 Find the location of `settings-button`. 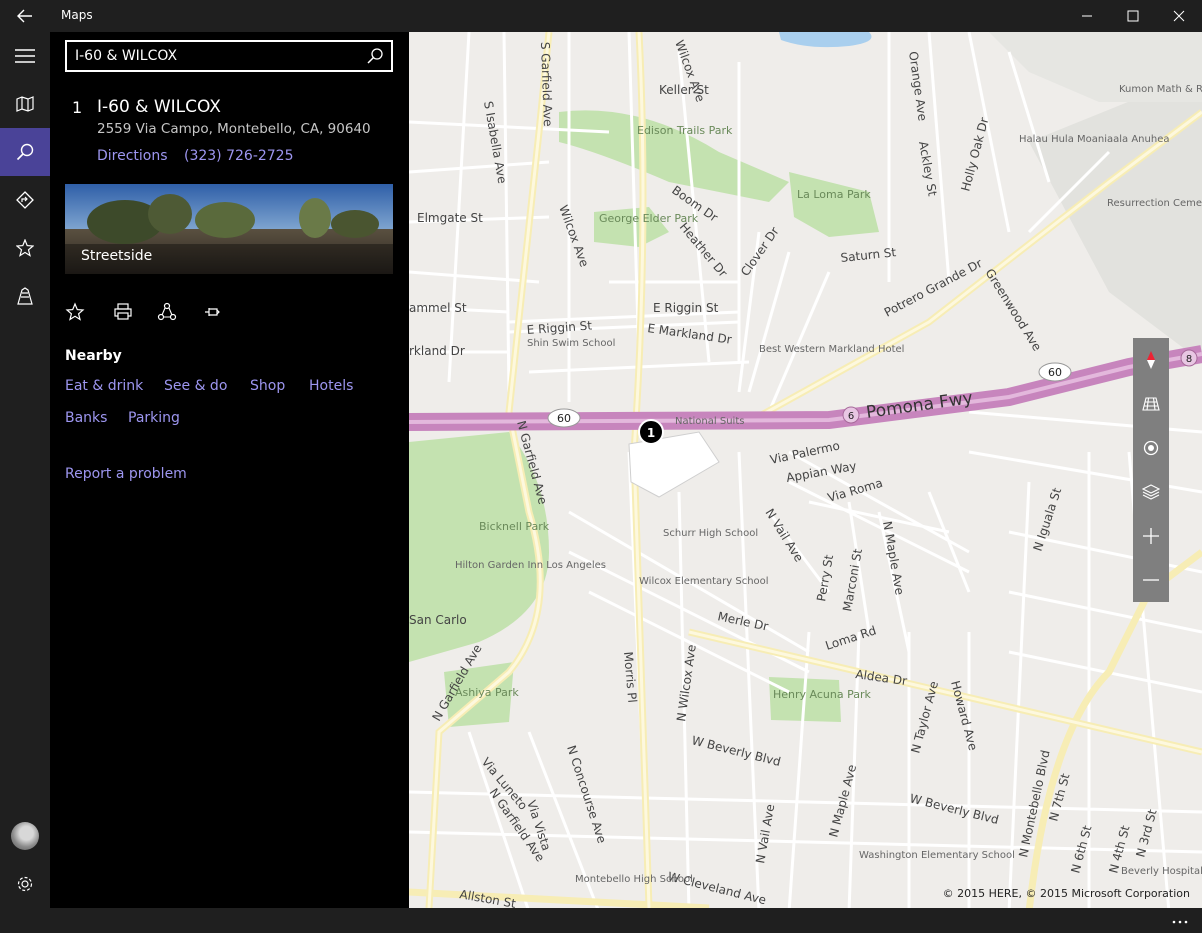

settings-button is located at coordinates (25, 884).